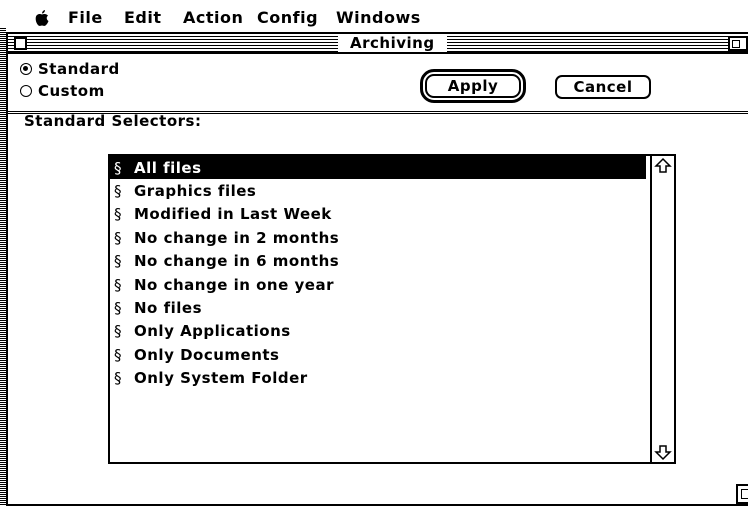  I want to click on menu-config: Config, so click(287, 18).